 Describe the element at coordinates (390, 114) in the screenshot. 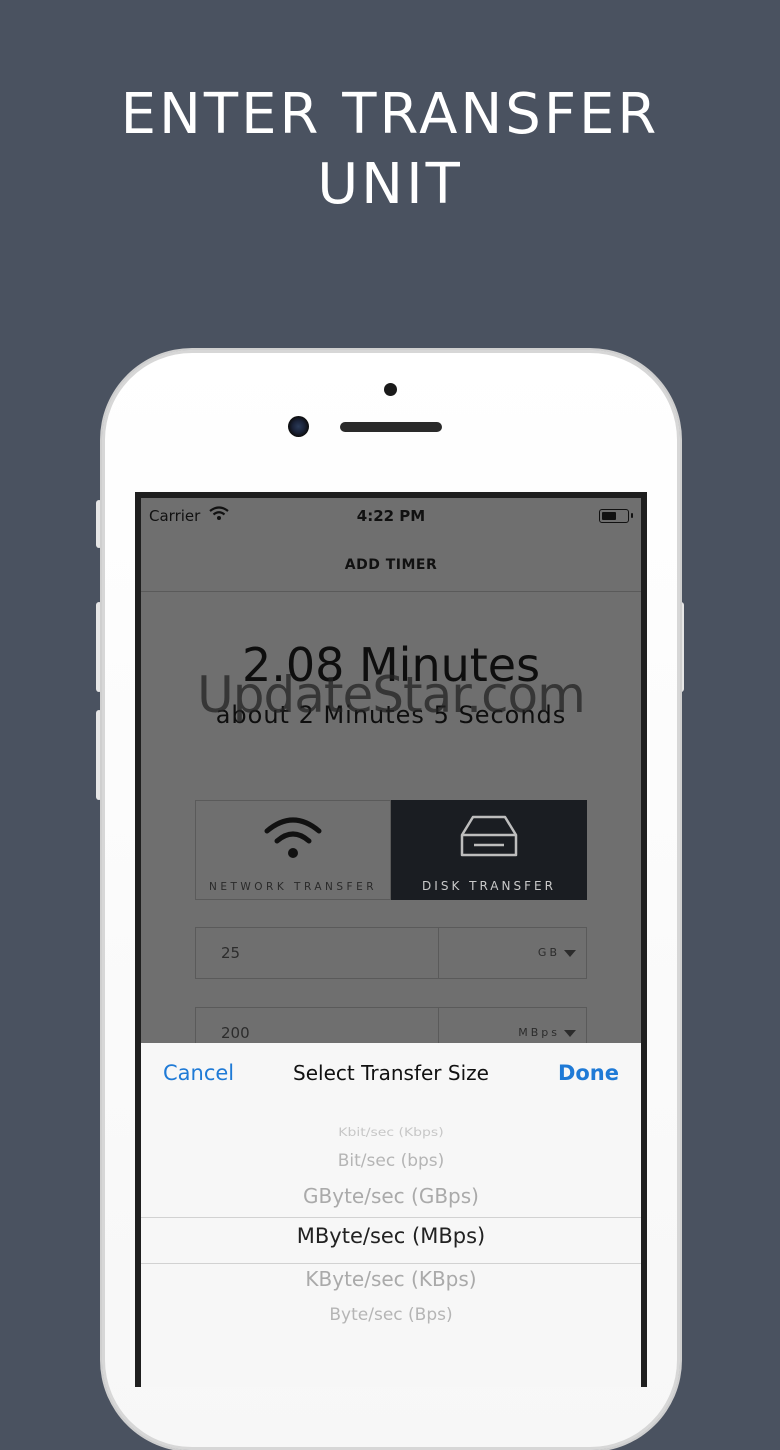

I see `headline-line-1: ENTER TRANSFER` at that location.